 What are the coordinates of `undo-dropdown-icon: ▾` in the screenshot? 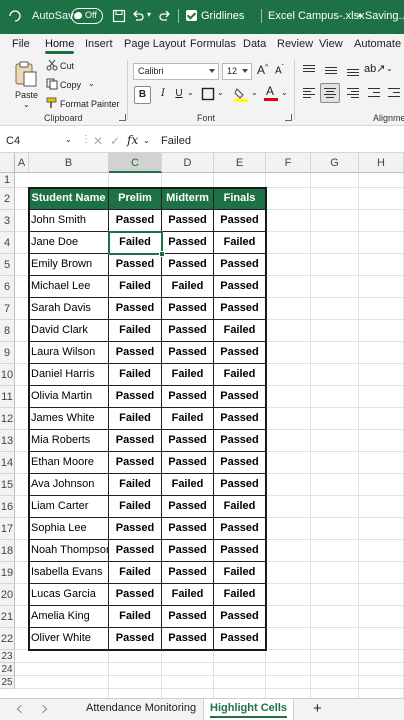 It's located at (149, 14).